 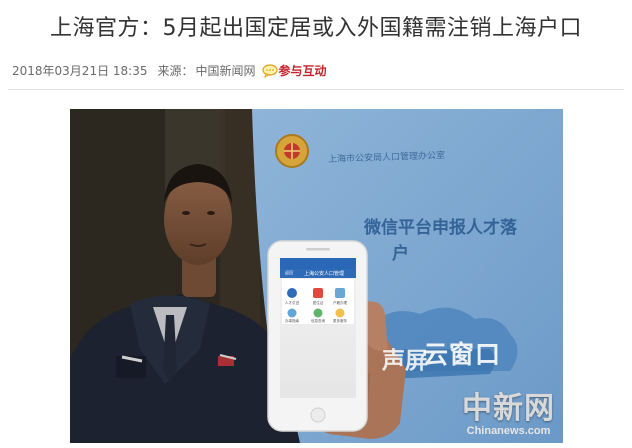 What do you see at coordinates (303, 71) in the screenshot?
I see `comment-link: 参与互动` at bounding box center [303, 71].